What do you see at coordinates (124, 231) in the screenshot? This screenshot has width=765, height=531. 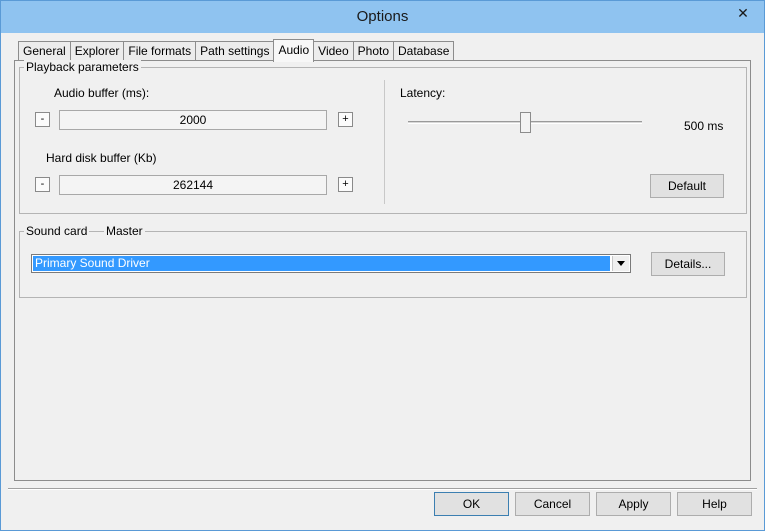 I see `master-label: Master` at bounding box center [124, 231].